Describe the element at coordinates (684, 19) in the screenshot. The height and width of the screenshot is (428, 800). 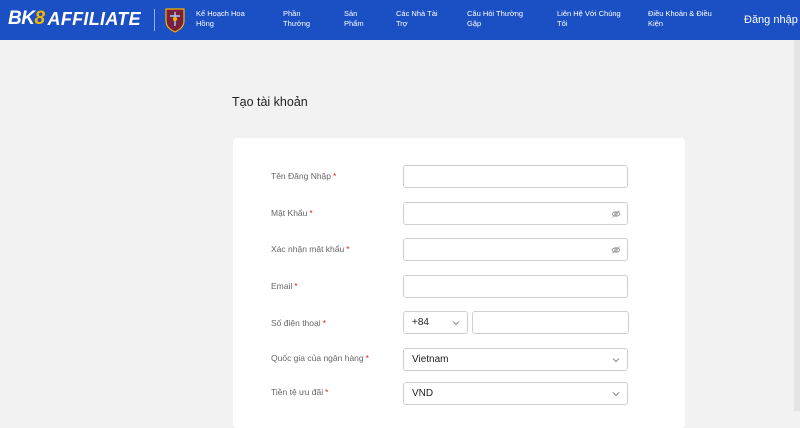
I see `nav-item-terms: Điều Khoản & Điều Kiện` at that location.